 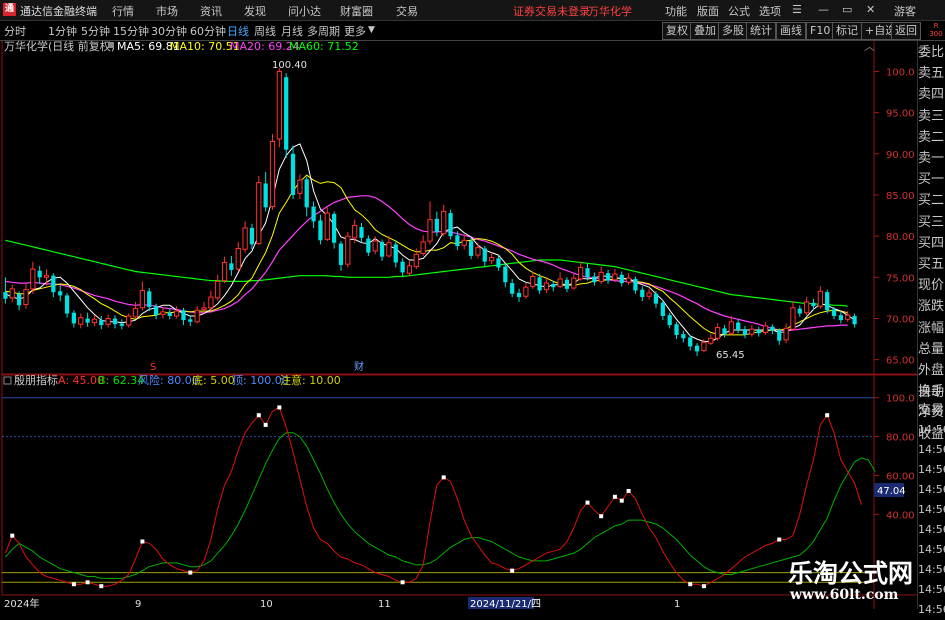 What do you see at coordinates (359, 366) in the screenshot?
I see `event-marker-finance: 财` at bounding box center [359, 366].